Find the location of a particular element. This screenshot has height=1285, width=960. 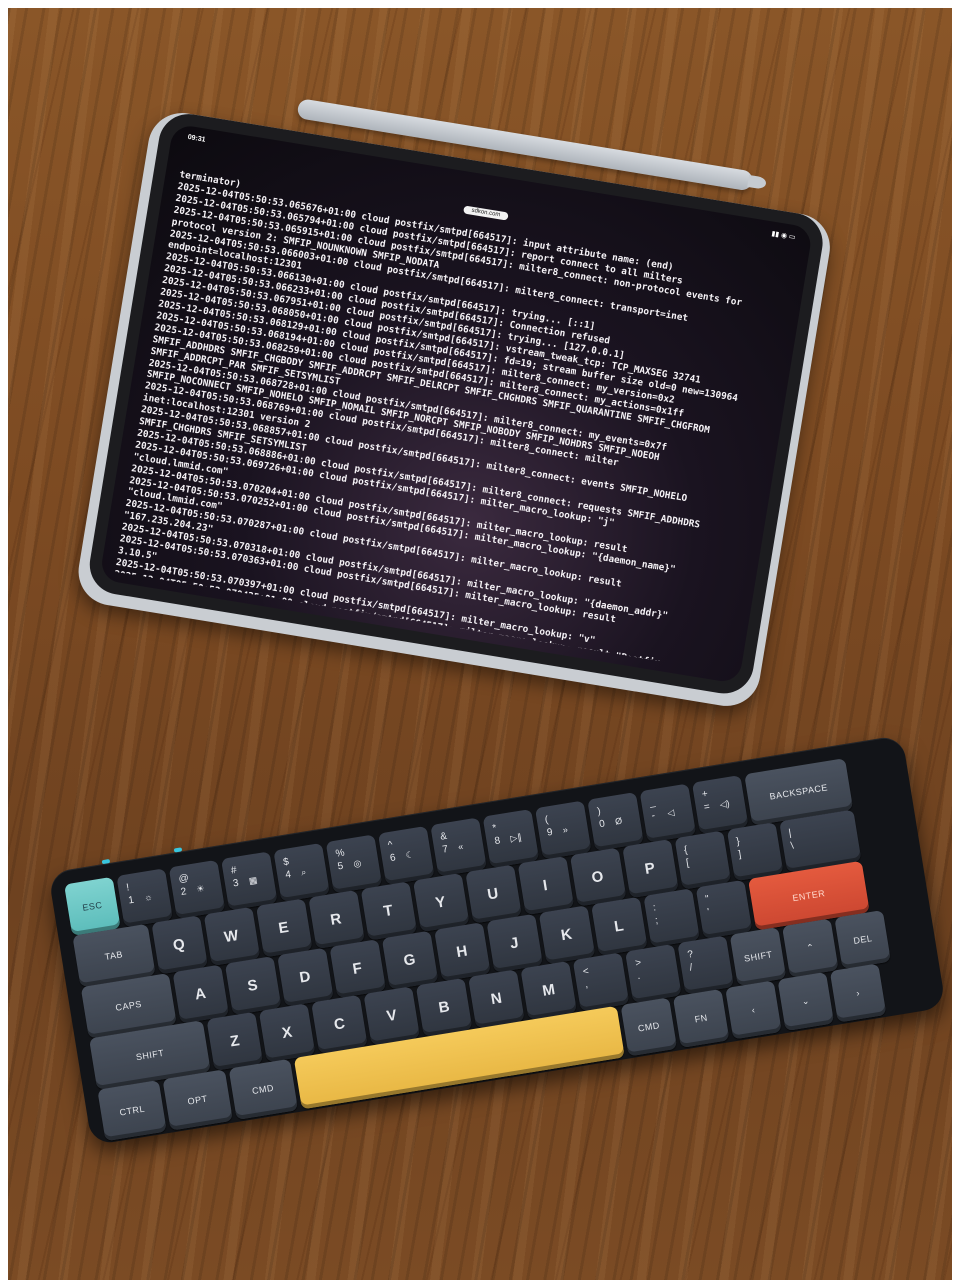

key-s: S is located at coordinates (253, 986).